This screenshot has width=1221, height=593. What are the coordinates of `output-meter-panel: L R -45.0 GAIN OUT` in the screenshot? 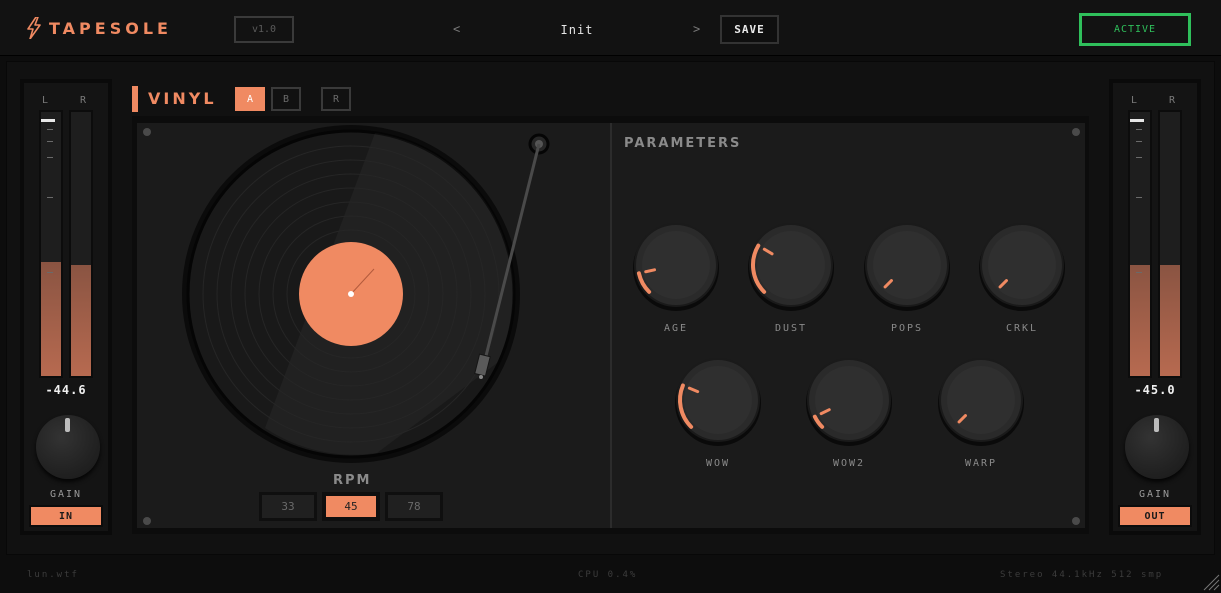 It's located at (1155, 307).